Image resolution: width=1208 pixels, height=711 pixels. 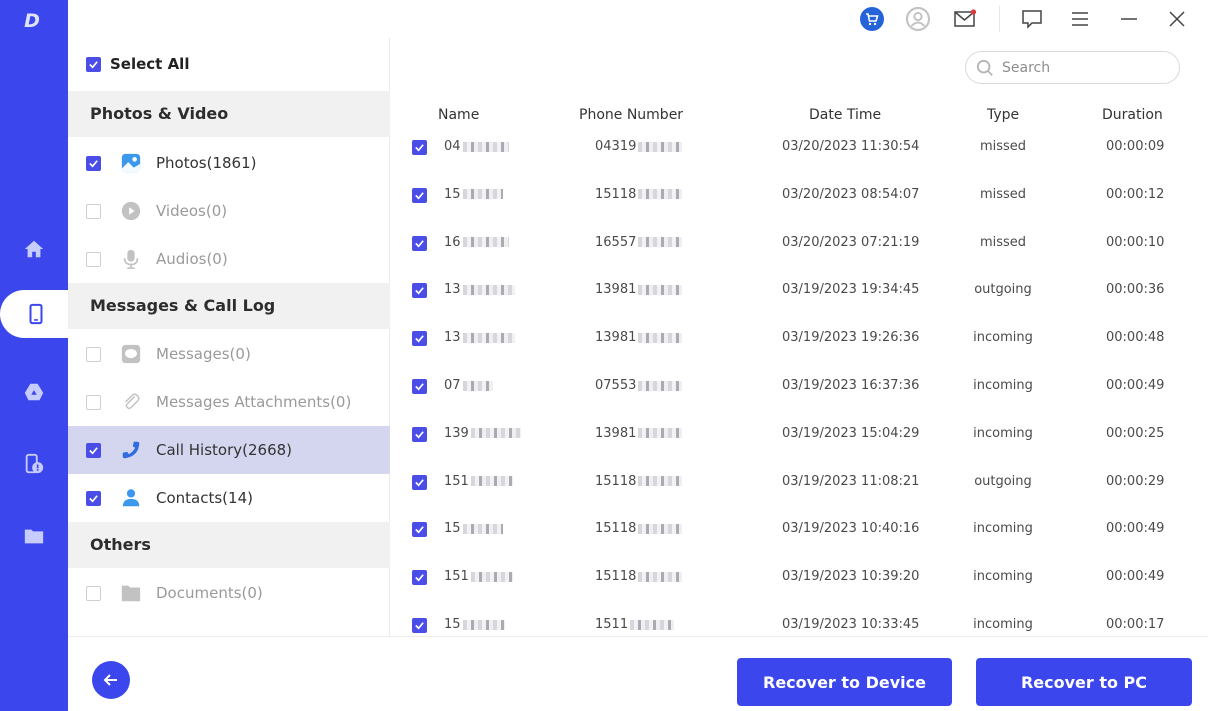 I want to click on cell-duration: 00:00:49, so click(x=1135, y=529).